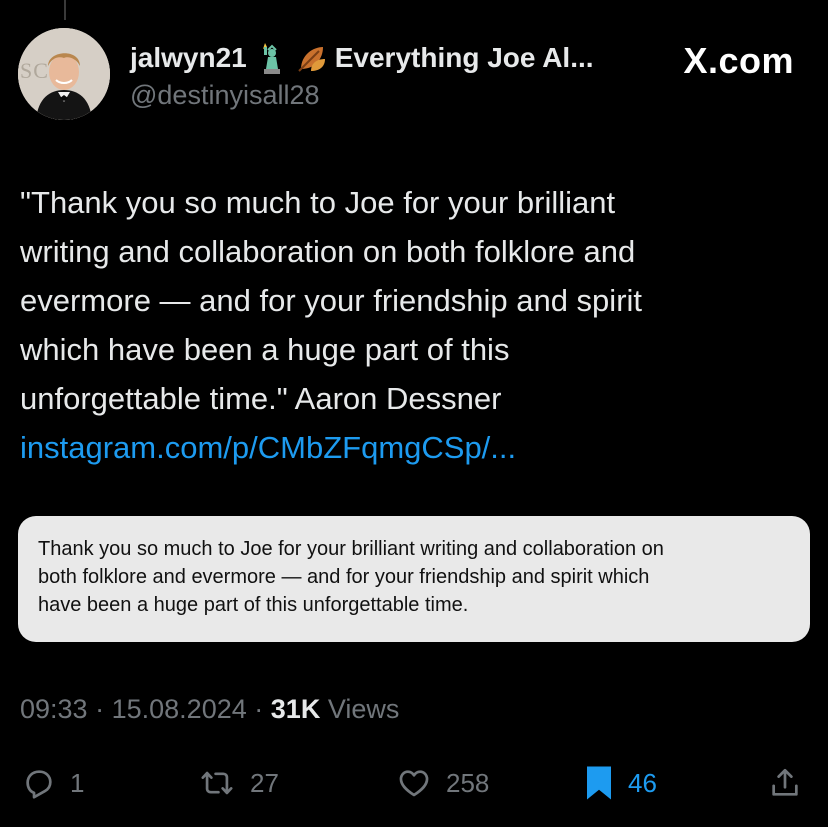  I want to click on repost-button: 27, so click(238, 783).